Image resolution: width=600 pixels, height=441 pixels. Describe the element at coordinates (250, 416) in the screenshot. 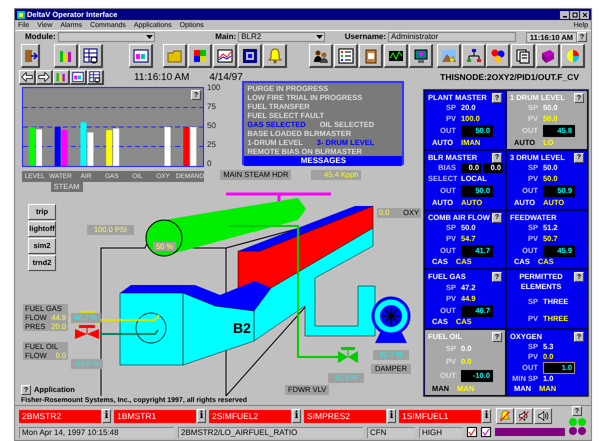

I see `alarm-tag: 2SIMFUEL2` at that location.